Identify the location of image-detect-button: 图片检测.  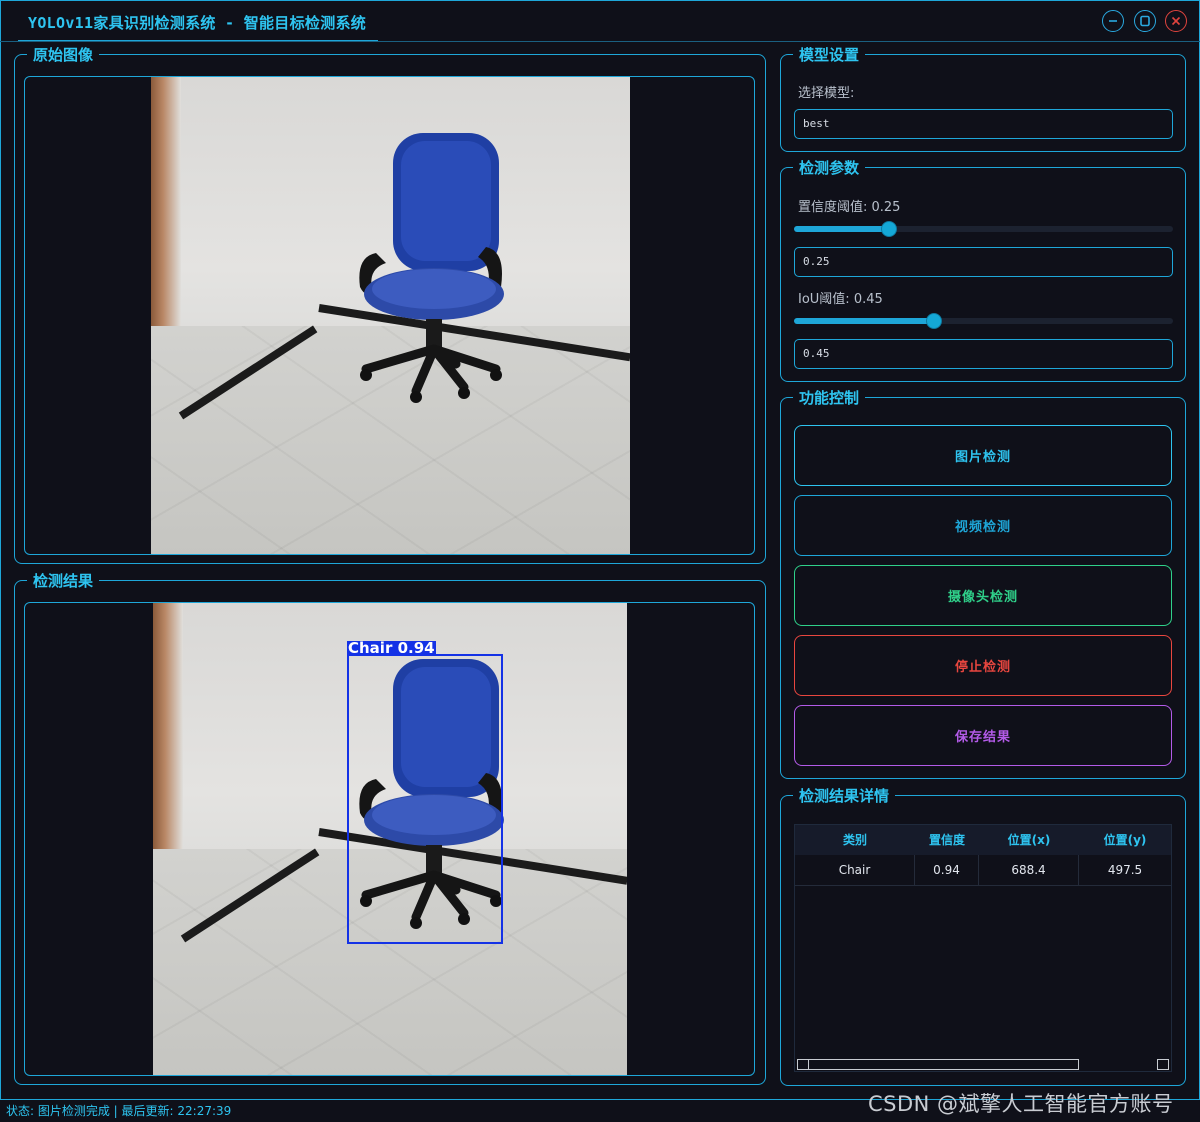
(983, 455).